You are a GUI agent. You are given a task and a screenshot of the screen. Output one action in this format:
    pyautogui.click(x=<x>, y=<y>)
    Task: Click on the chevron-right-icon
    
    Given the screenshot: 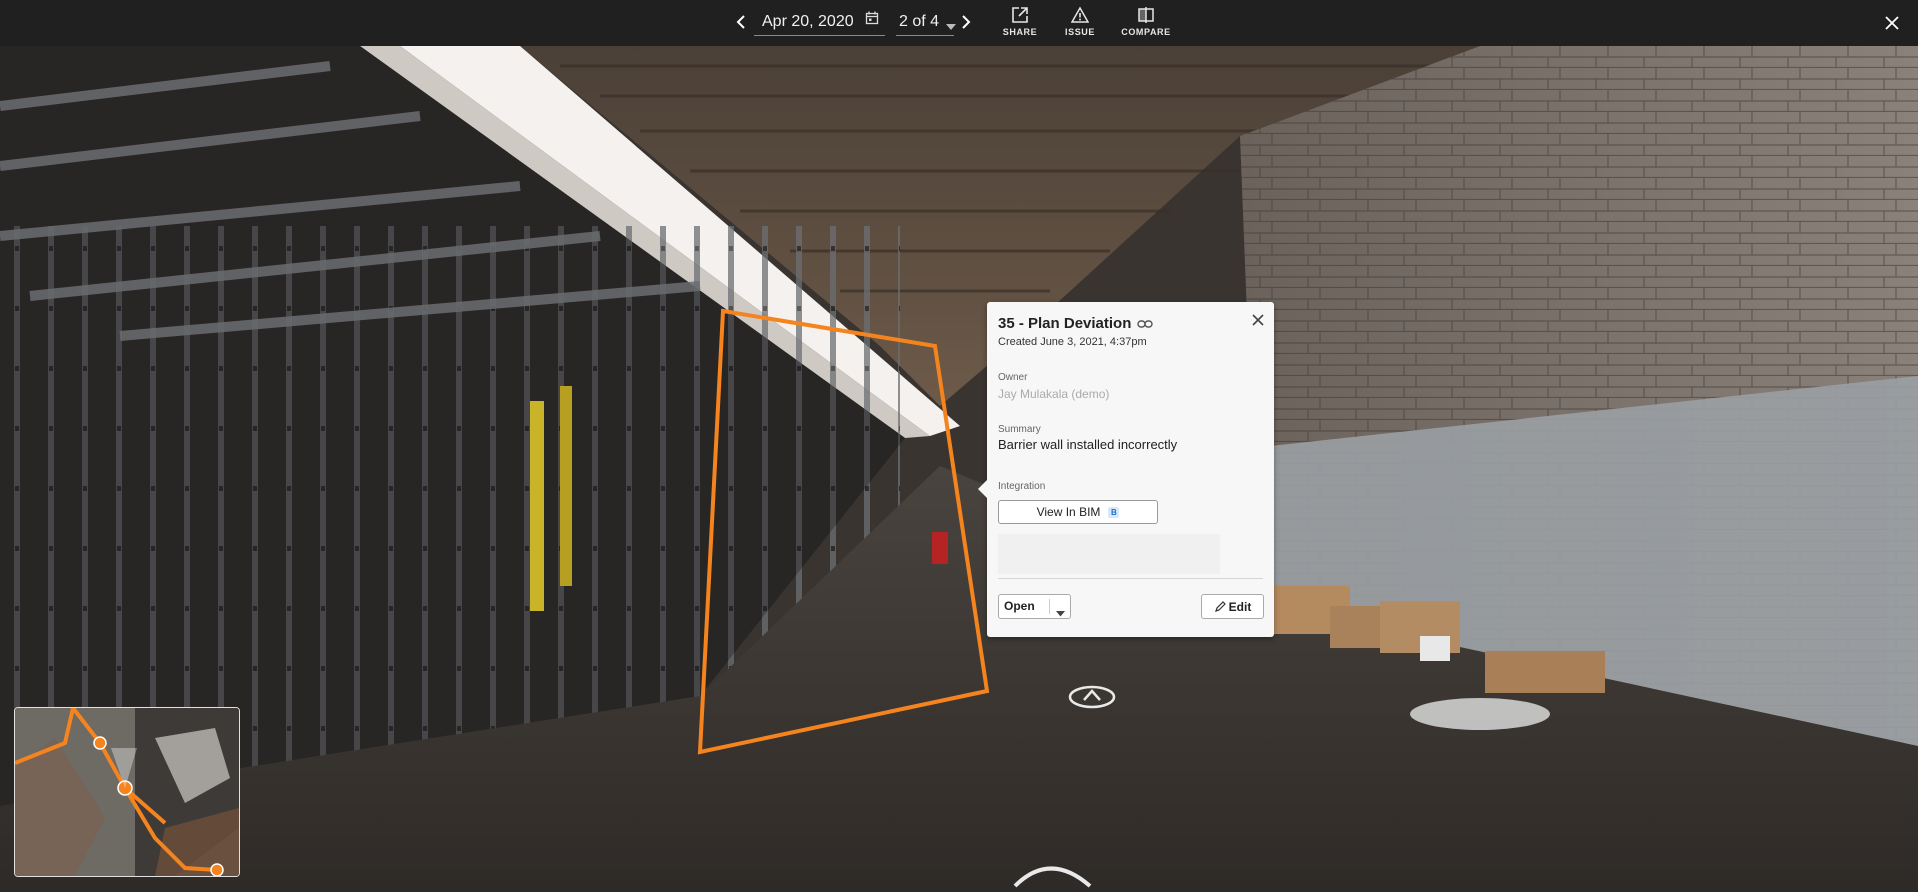 What is the action you would take?
    pyautogui.click(x=966, y=22)
    